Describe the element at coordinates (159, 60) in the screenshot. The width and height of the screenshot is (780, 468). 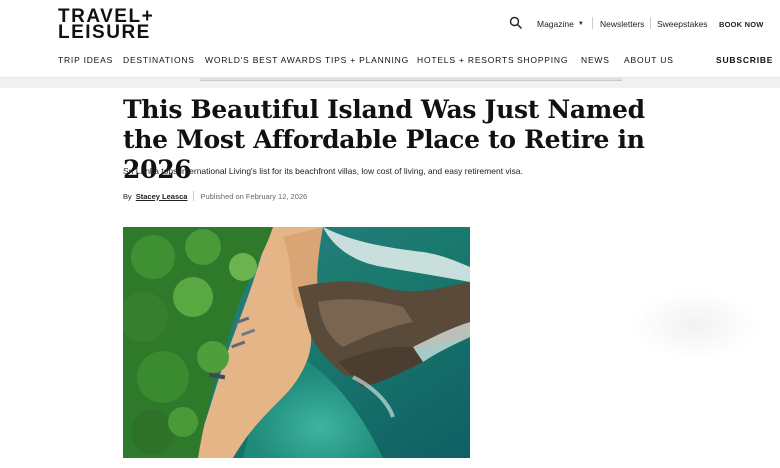
I see `nav-item-destinations: DESTINATIONS` at that location.